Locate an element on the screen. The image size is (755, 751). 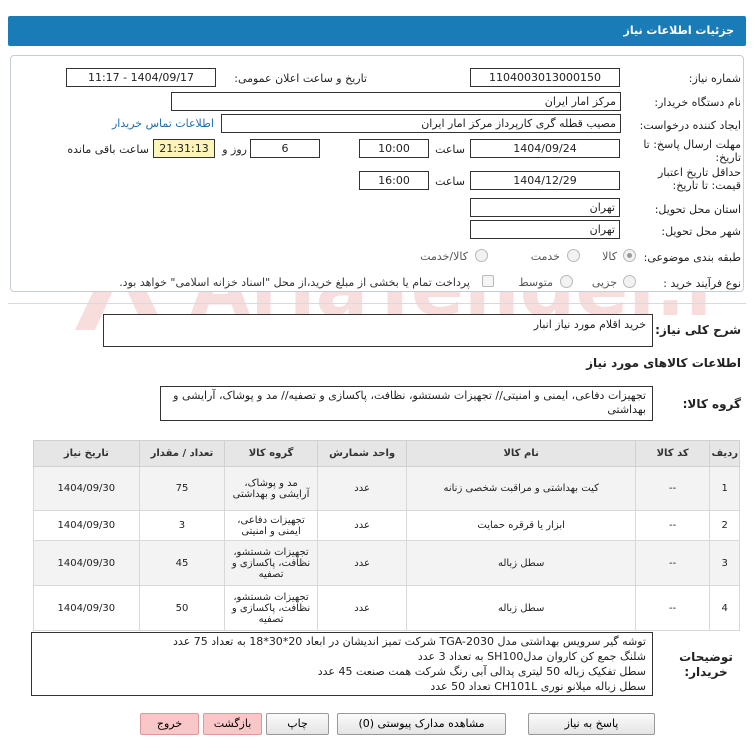
col-unit: واحد شمارش is located at coordinates (362, 453).